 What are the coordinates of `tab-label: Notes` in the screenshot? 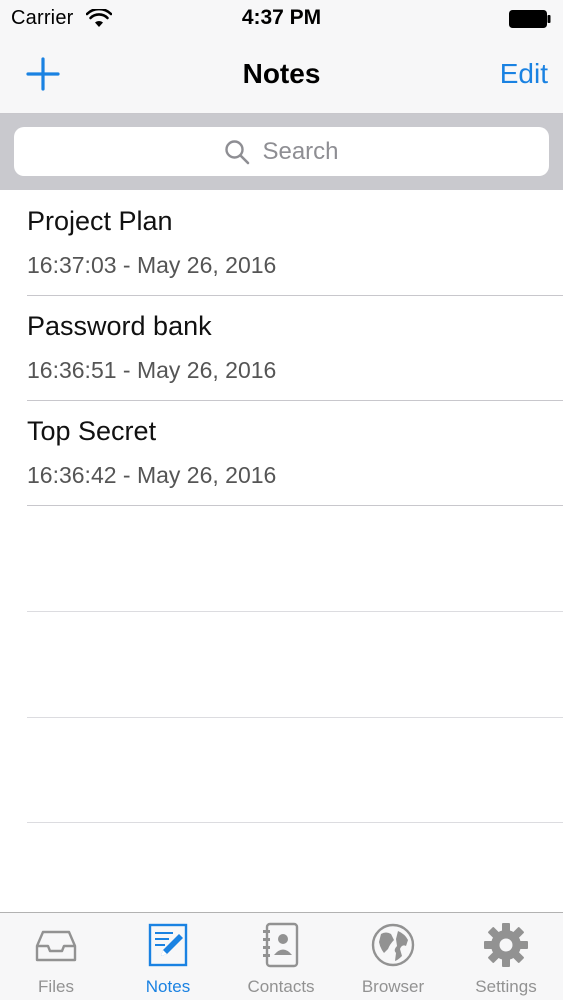 It's located at (168, 986).